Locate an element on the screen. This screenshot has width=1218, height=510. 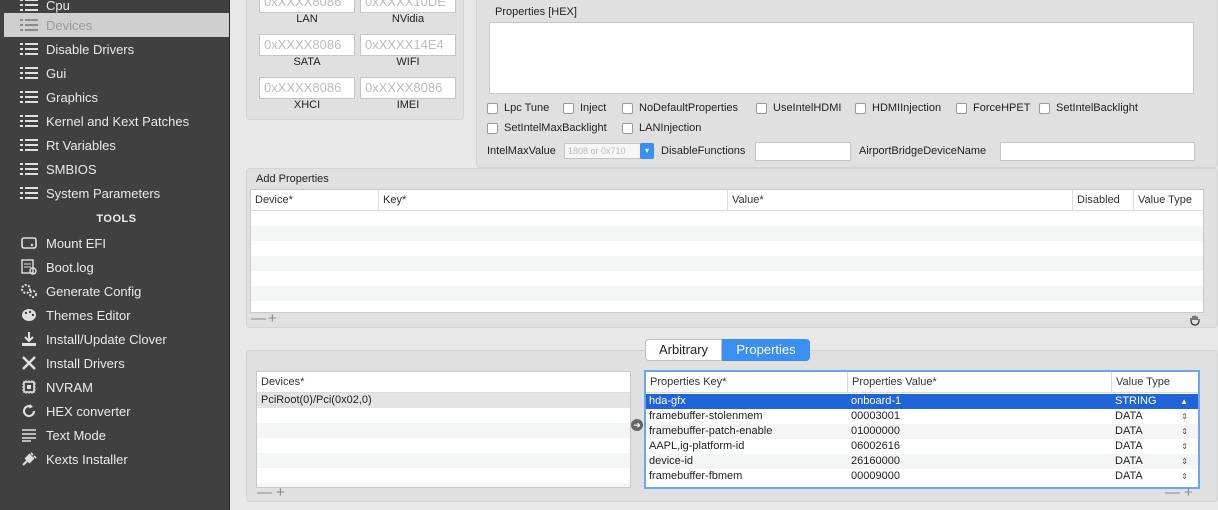
property-type-cell: DATA is located at coordinates (1129, 446).